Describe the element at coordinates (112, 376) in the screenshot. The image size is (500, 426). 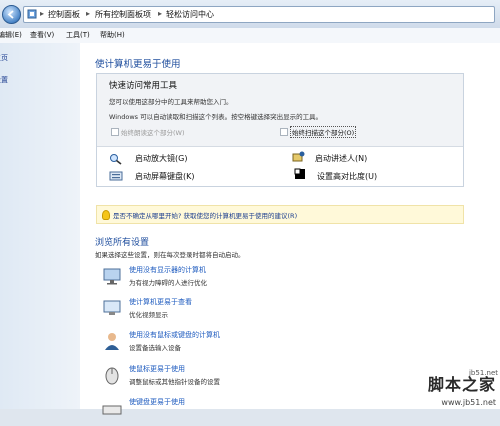
I see `mouse-icon` at that location.